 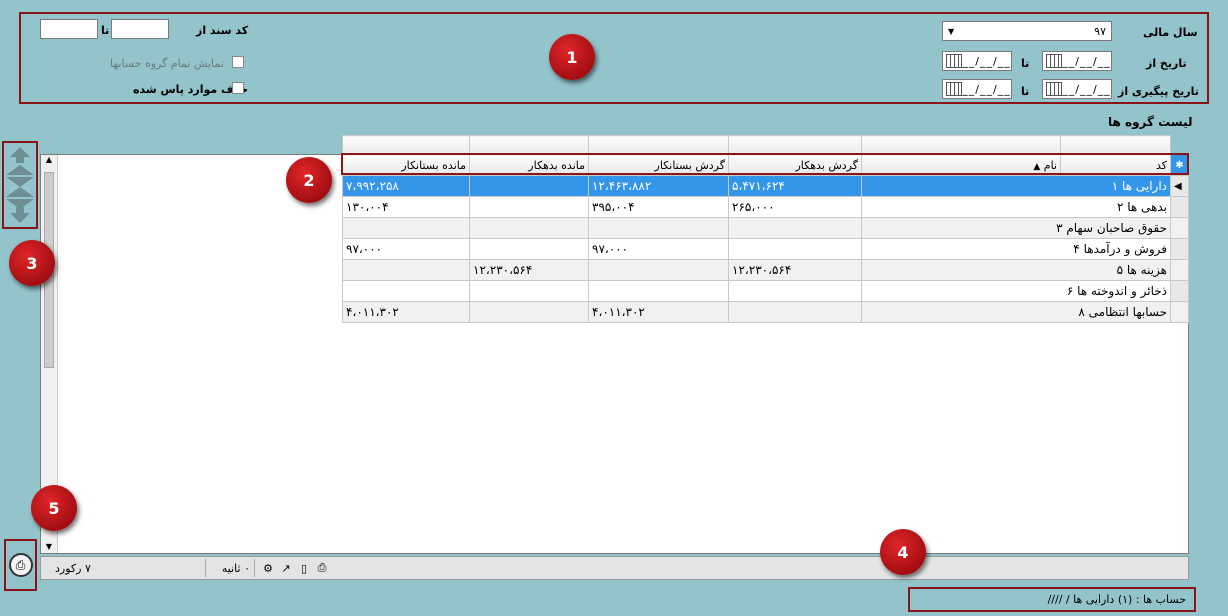 I want to click on cell-debit-turnover: ۲۶۵،۰۰۰, so click(x=795, y=207).